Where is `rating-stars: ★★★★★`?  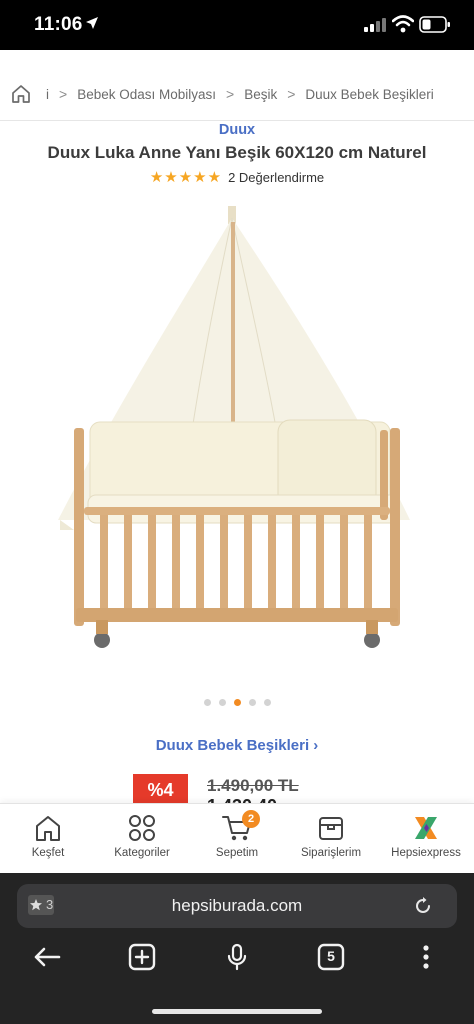 rating-stars: ★★★★★ is located at coordinates (186, 177).